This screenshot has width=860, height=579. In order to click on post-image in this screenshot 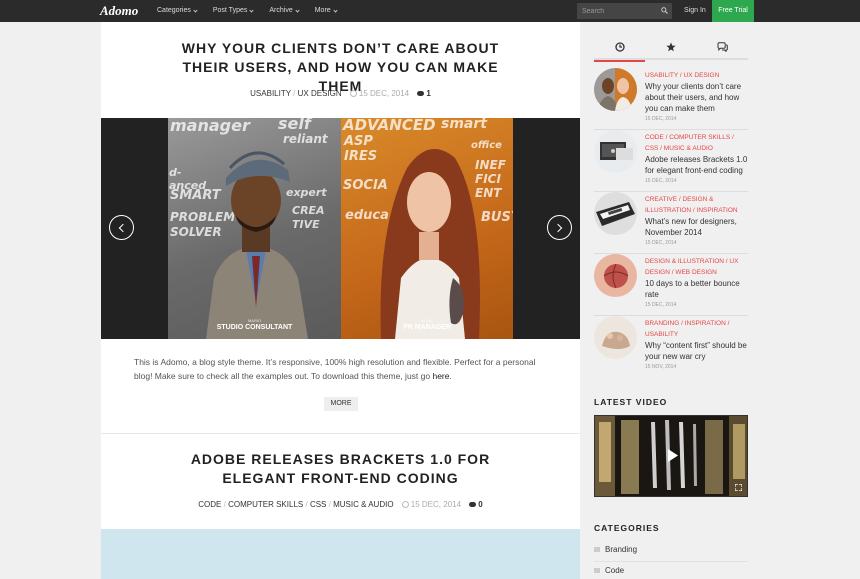, I will do `click(340, 554)`.